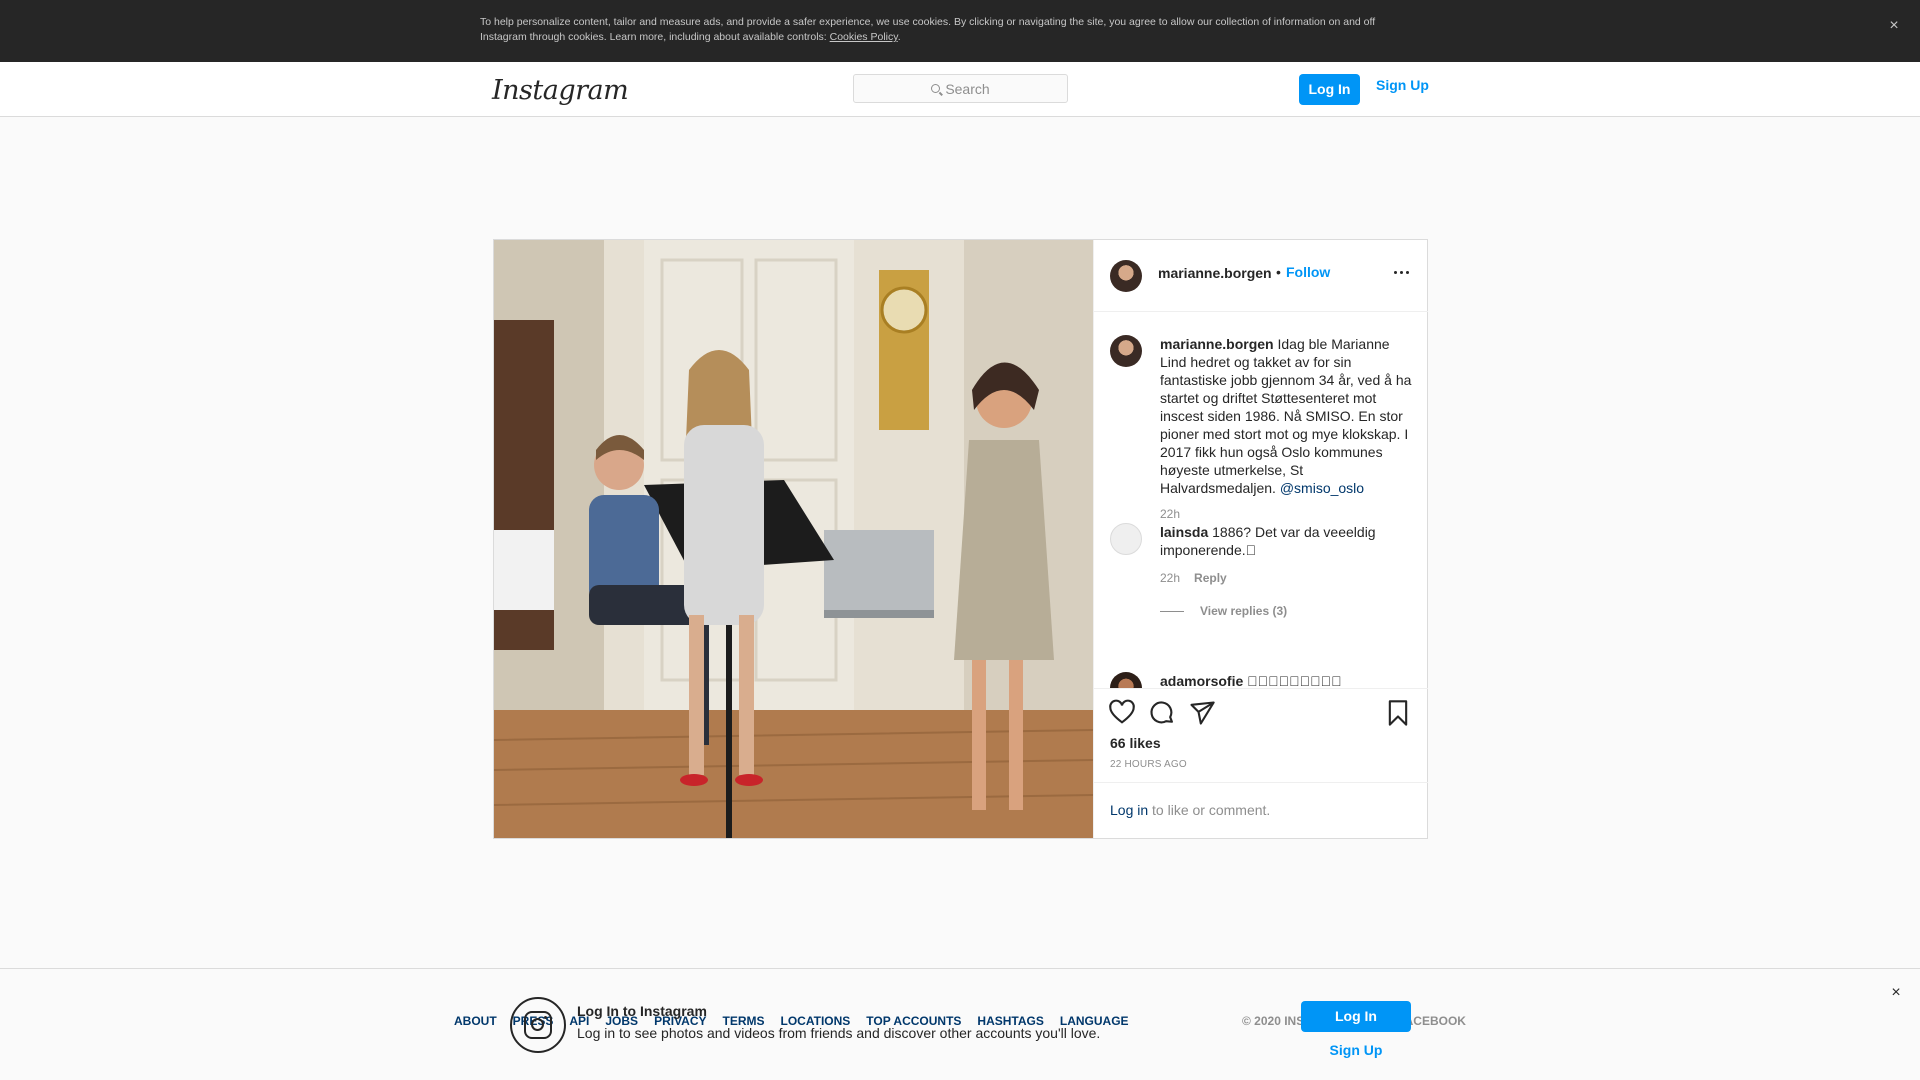  Describe the element at coordinates (1308, 272) in the screenshot. I see `follow-button: Follow` at that location.